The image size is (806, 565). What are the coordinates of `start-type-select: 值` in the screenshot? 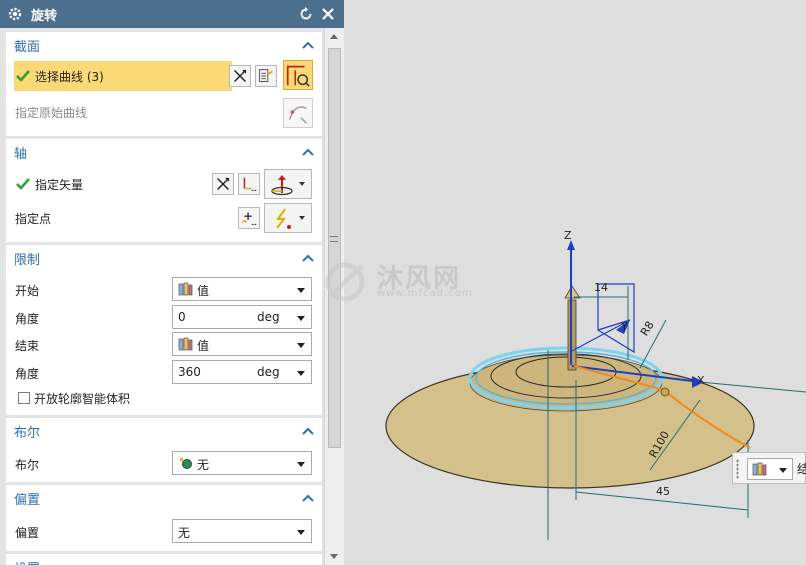 It's located at (242, 289).